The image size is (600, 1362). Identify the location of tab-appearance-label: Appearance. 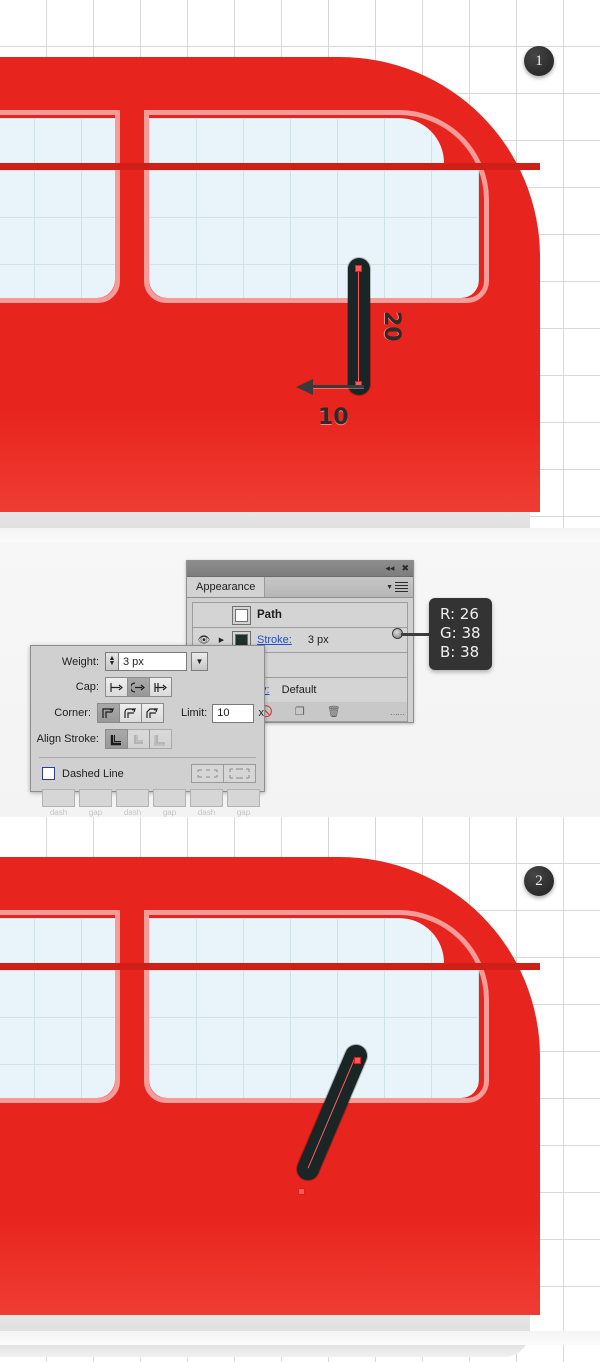
(226, 587).